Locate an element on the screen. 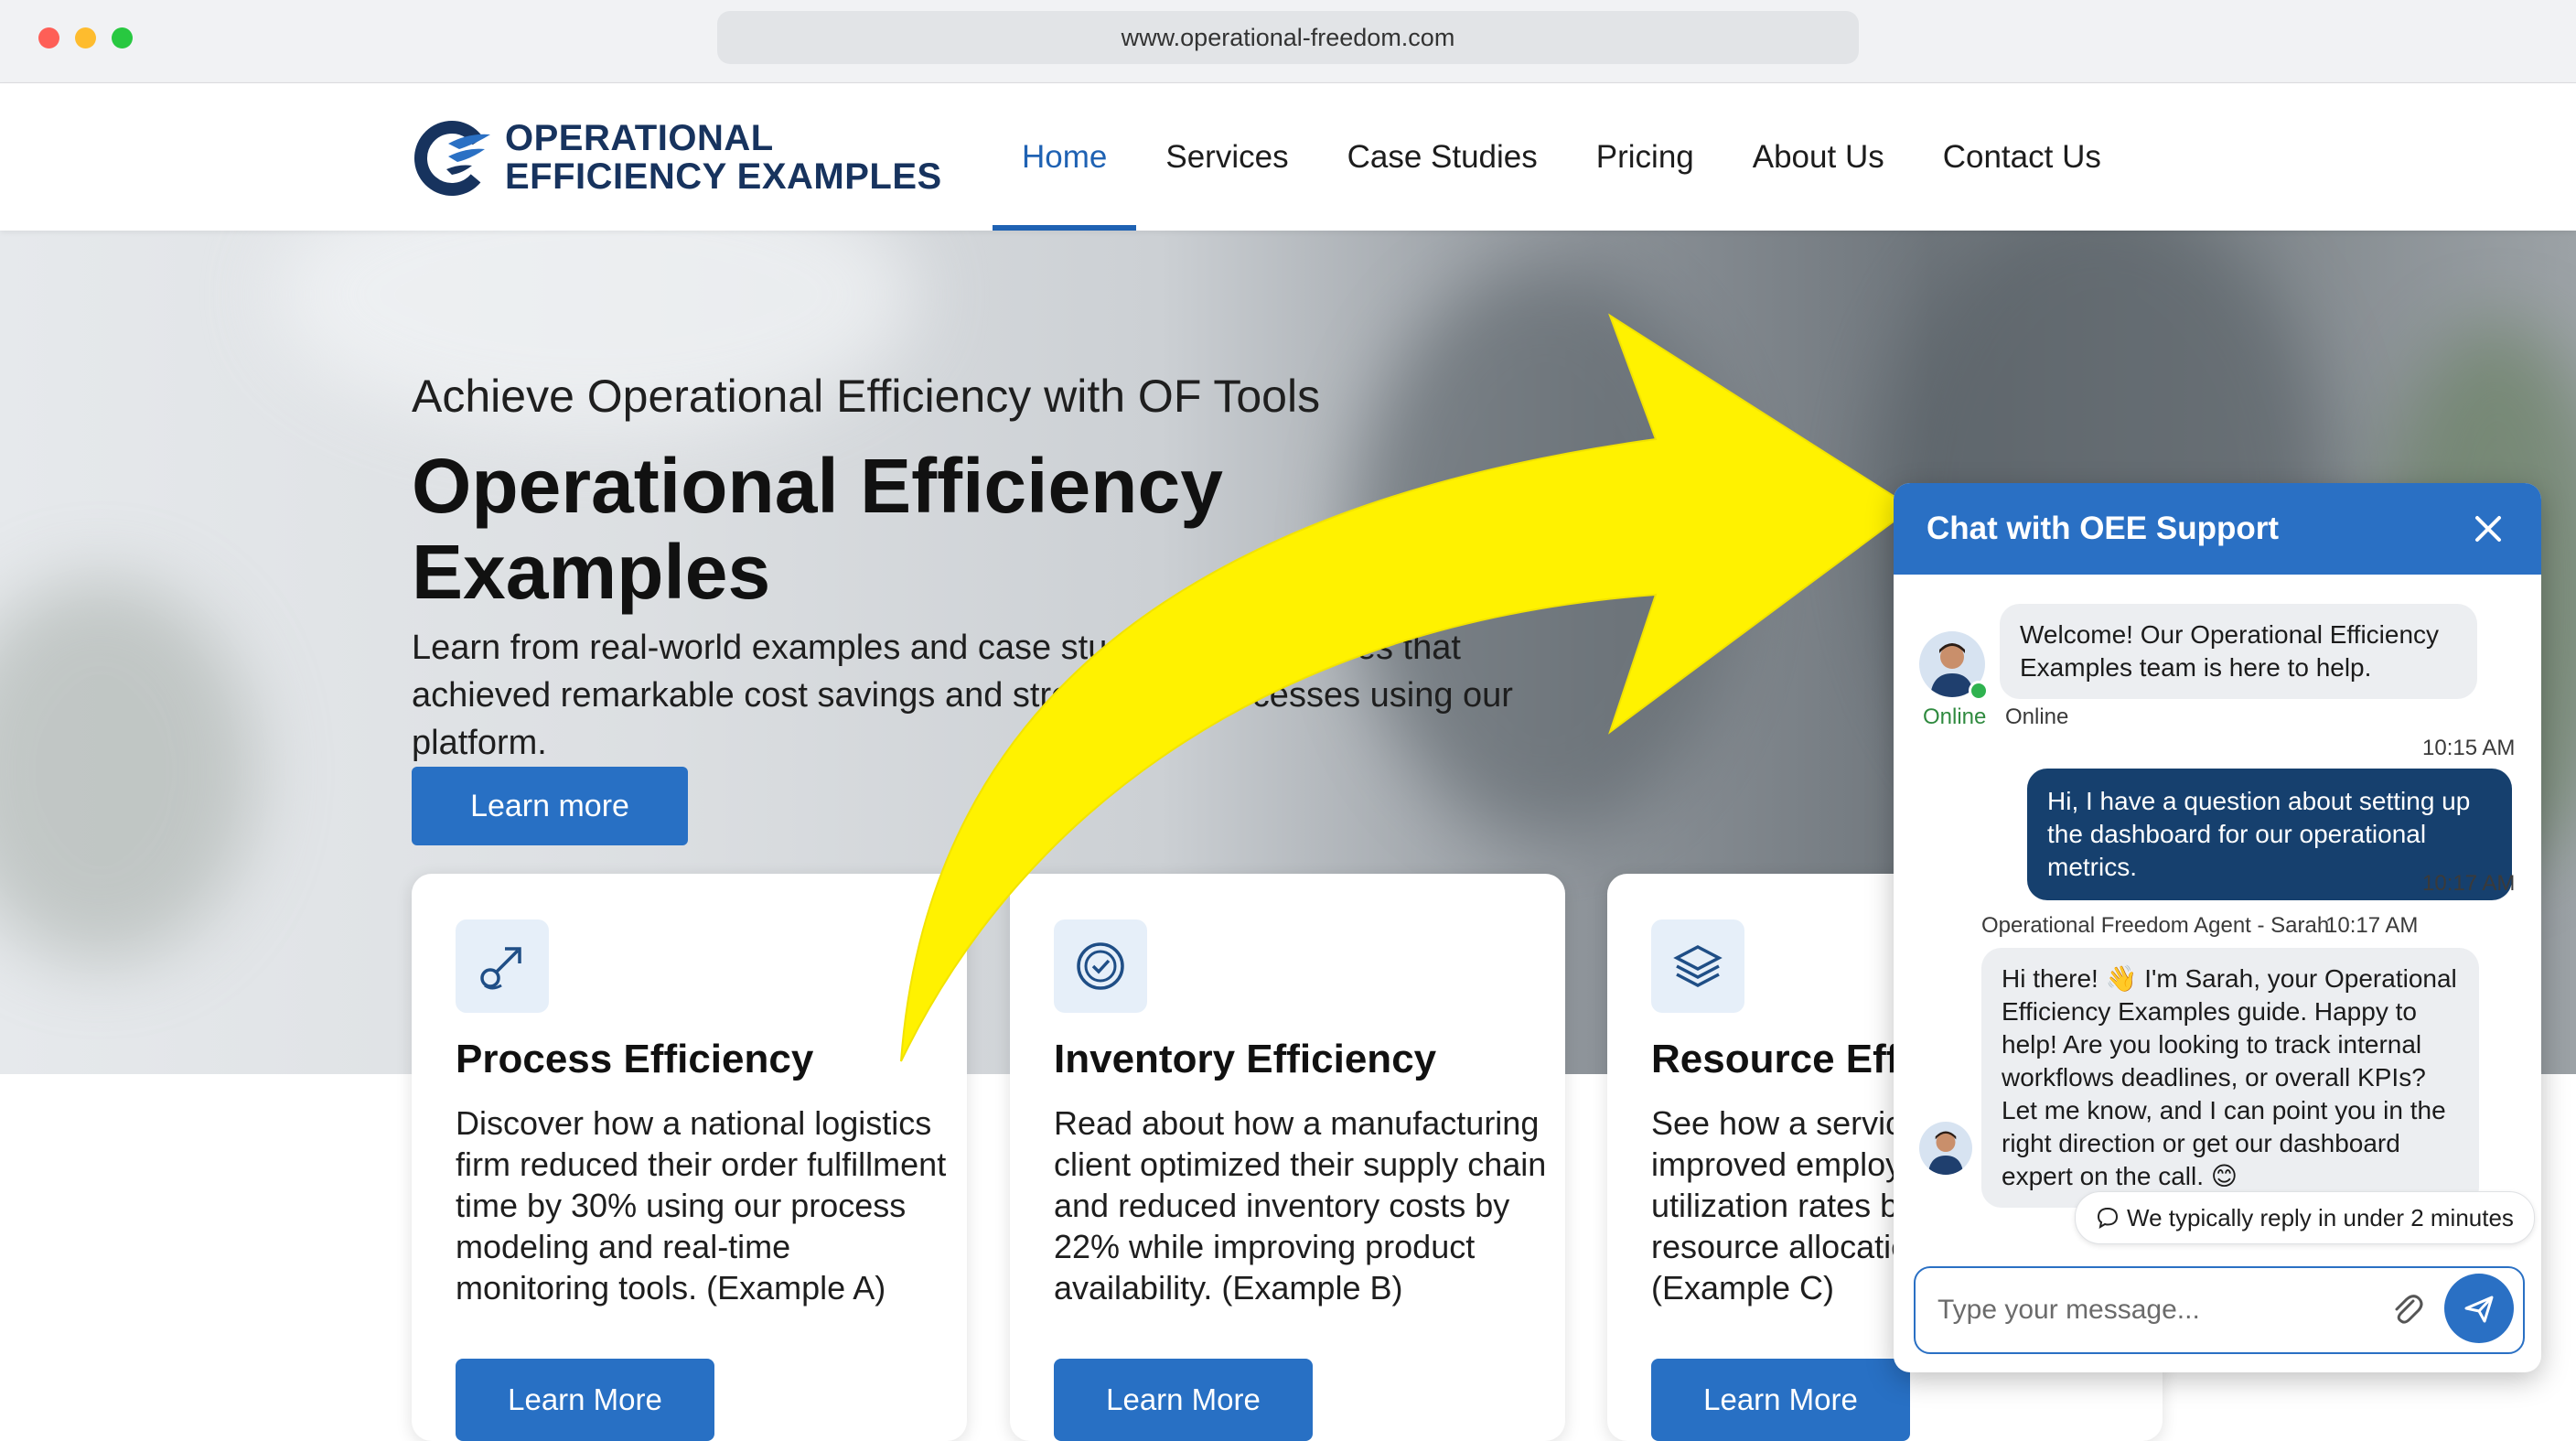 This screenshot has height=1441, width=2576. nav-case-studies: Case Studies is located at coordinates (1442, 157).